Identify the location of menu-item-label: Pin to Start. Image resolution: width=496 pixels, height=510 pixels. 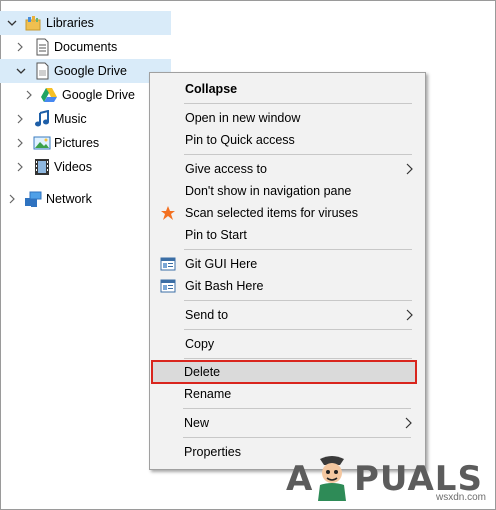
(216, 235).